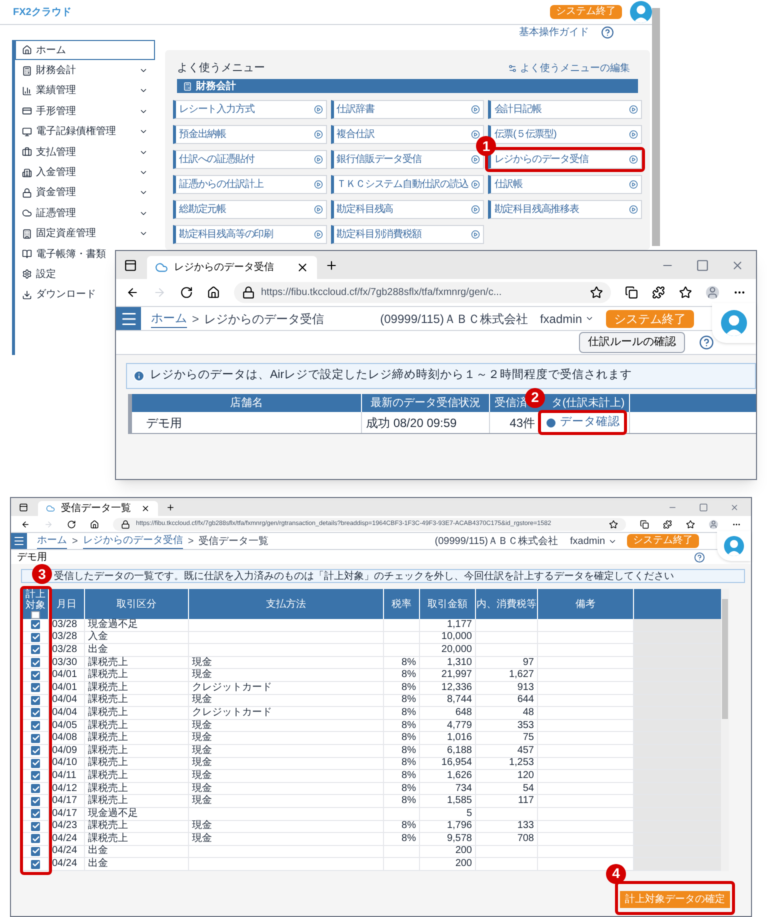 The image size is (767, 917). Describe the element at coordinates (565, 184) in the screenshot. I see `menu-item: 仕訳帳` at that location.